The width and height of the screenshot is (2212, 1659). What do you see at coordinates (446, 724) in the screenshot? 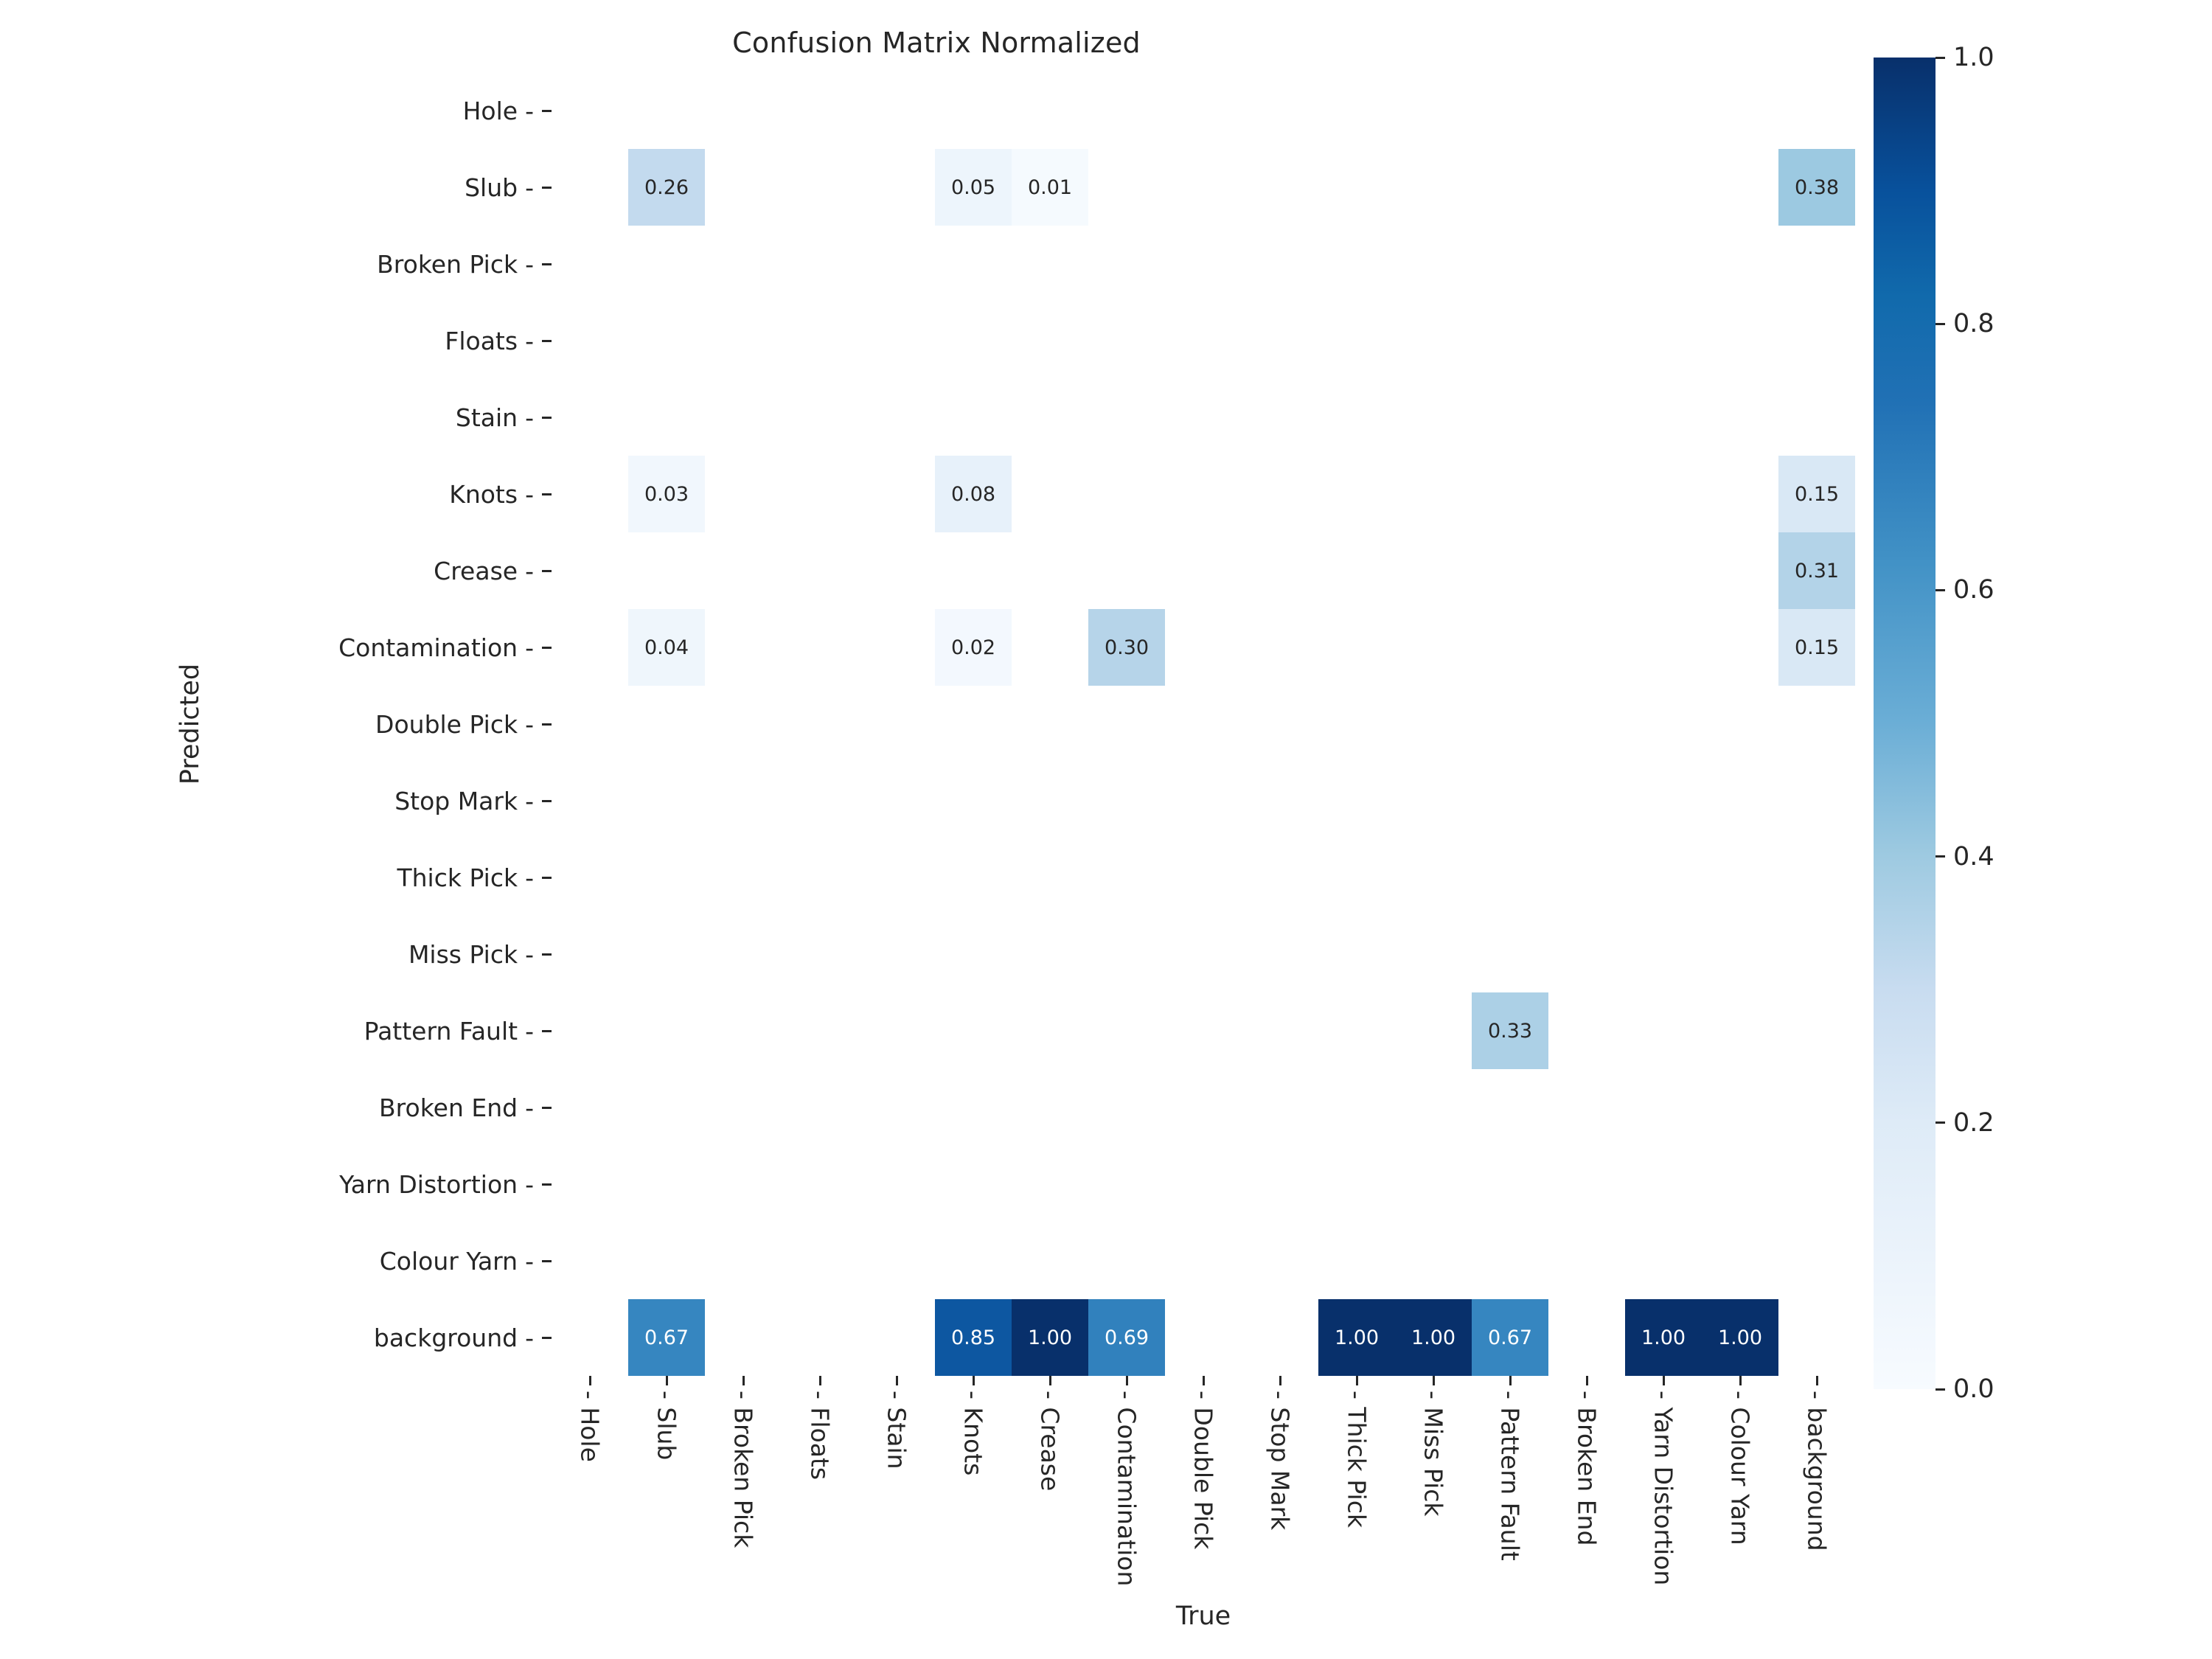
I see `y-tick-label-text: Double Pick` at bounding box center [446, 724].